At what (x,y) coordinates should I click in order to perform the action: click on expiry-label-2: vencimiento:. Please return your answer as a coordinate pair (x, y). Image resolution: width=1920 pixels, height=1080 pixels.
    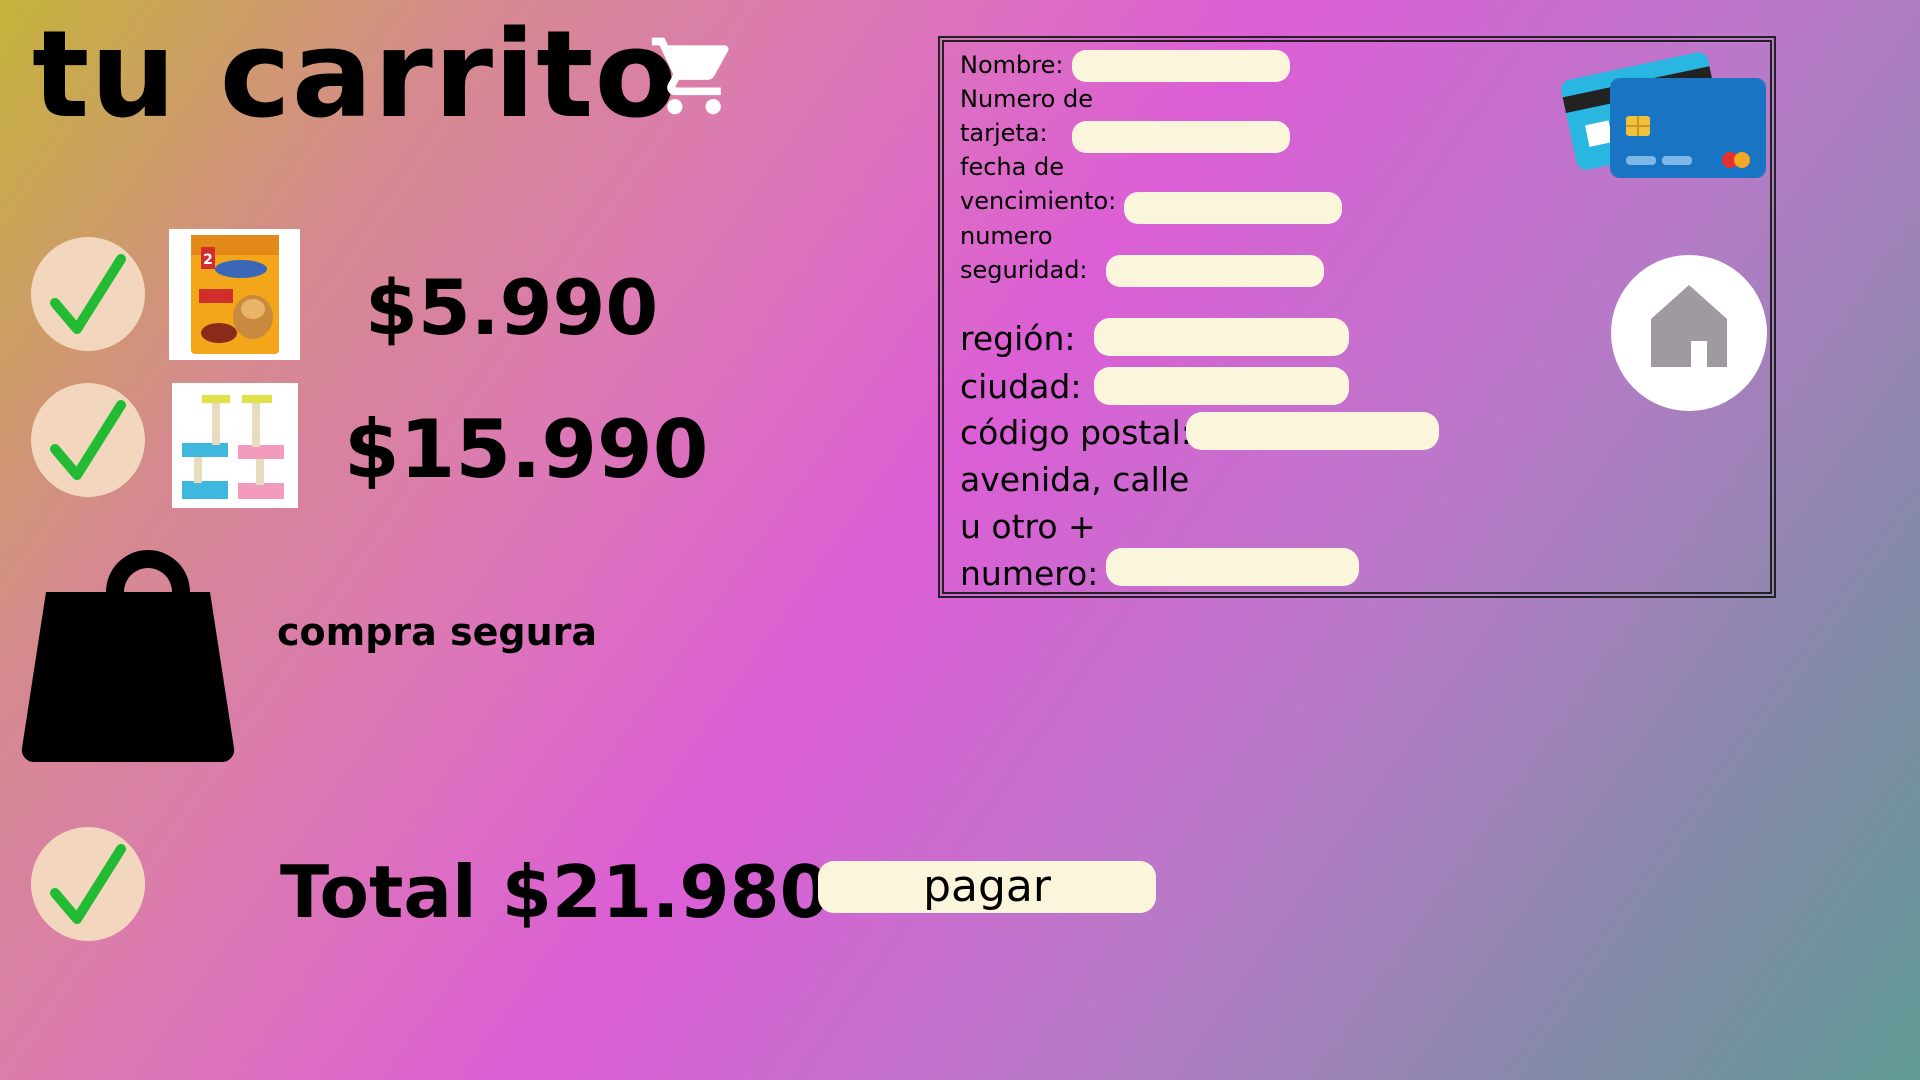
    Looking at the image, I should click on (1038, 201).